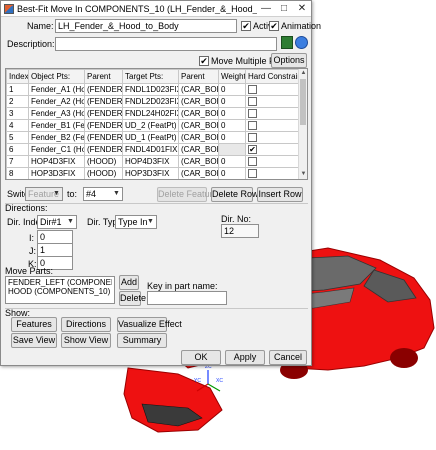 The height and width of the screenshot is (450, 436). Describe the element at coordinates (302, 9) in the screenshot. I see `close-icon: ✕` at that location.